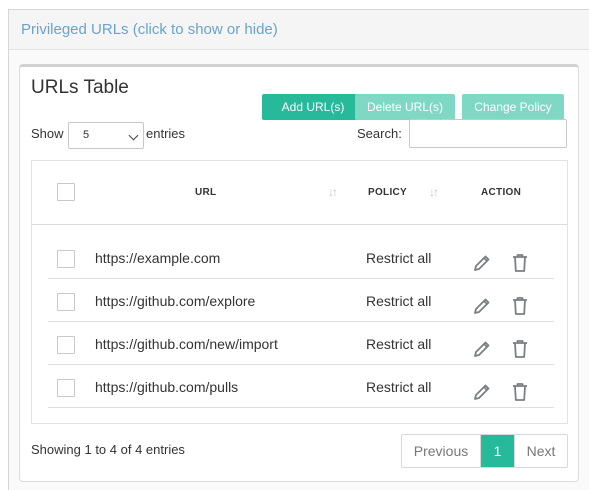 This screenshot has width=589, height=490. I want to click on url-cell: https://github.com/explore, so click(175, 301).